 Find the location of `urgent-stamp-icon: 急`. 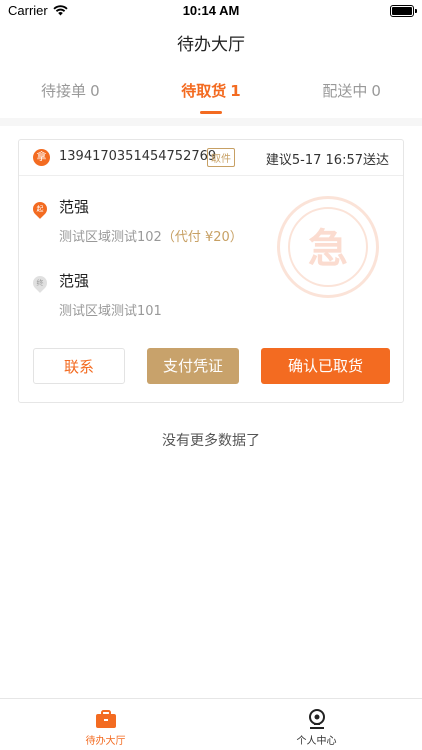

urgent-stamp-icon: 急 is located at coordinates (328, 247).